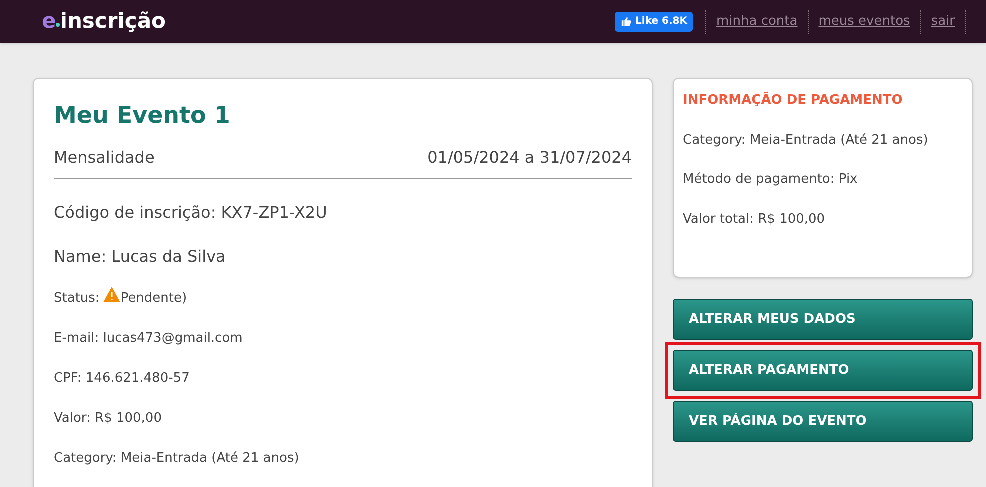  Describe the element at coordinates (823, 319) in the screenshot. I see `action-button: ALTERAR MEUS DADOS` at that location.